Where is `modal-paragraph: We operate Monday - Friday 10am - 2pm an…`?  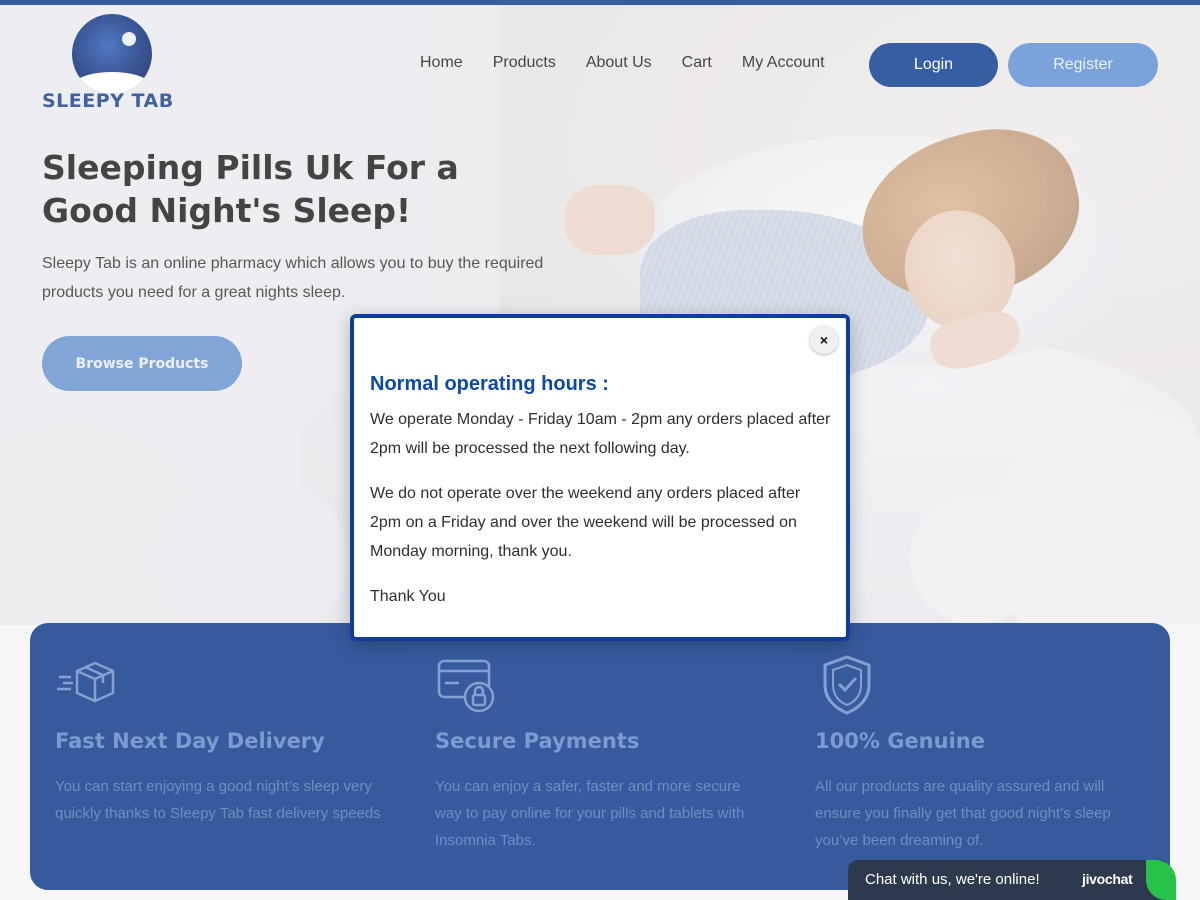
modal-paragraph: We operate Monday - Friday 10am - 2pm an… is located at coordinates (600, 434).